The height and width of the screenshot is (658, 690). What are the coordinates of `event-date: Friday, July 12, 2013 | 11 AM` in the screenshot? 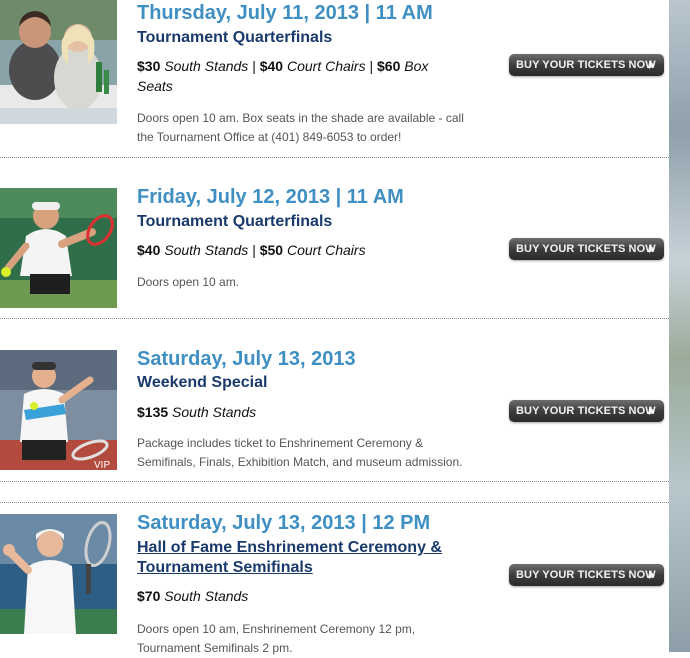 It's located at (270, 197).